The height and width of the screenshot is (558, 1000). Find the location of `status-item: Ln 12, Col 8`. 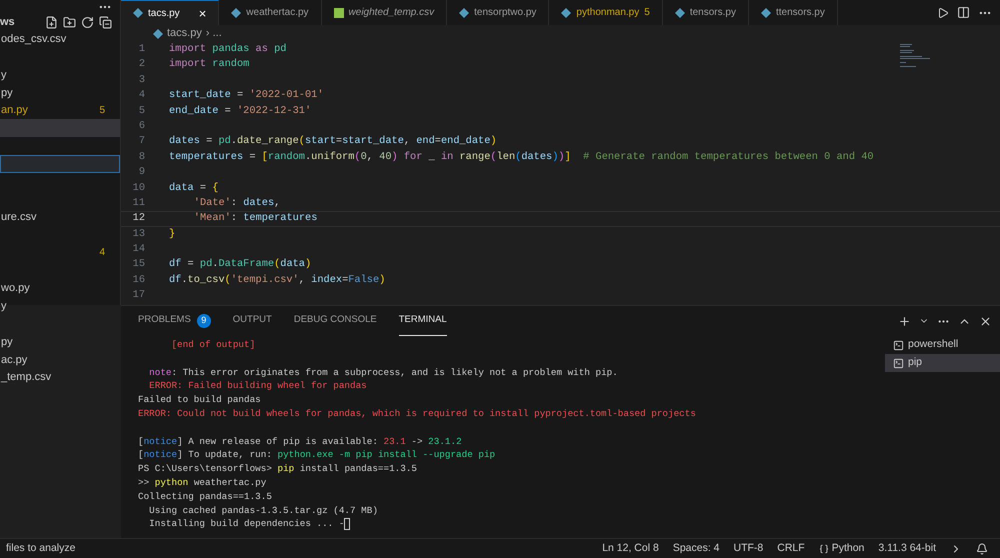

status-item: Ln 12, Col 8 is located at coordinates (630, 548).